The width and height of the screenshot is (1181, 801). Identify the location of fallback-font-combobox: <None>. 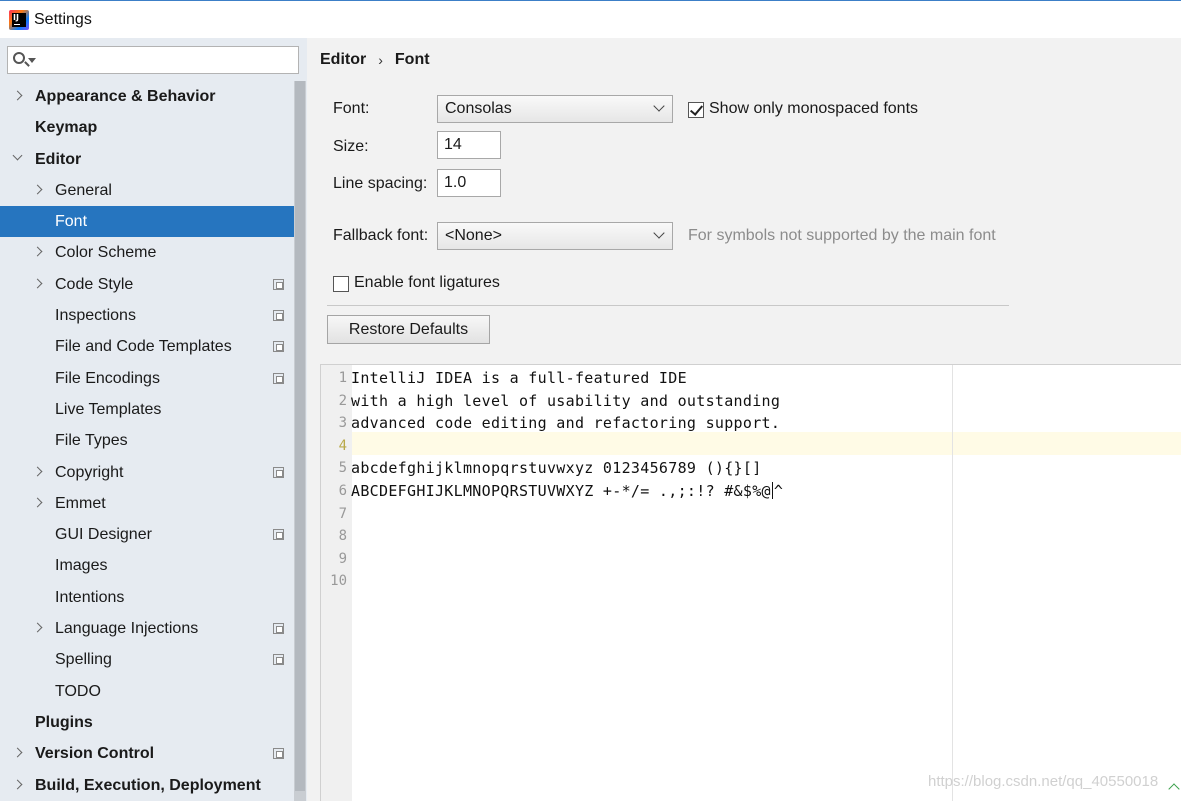
(555, 236).